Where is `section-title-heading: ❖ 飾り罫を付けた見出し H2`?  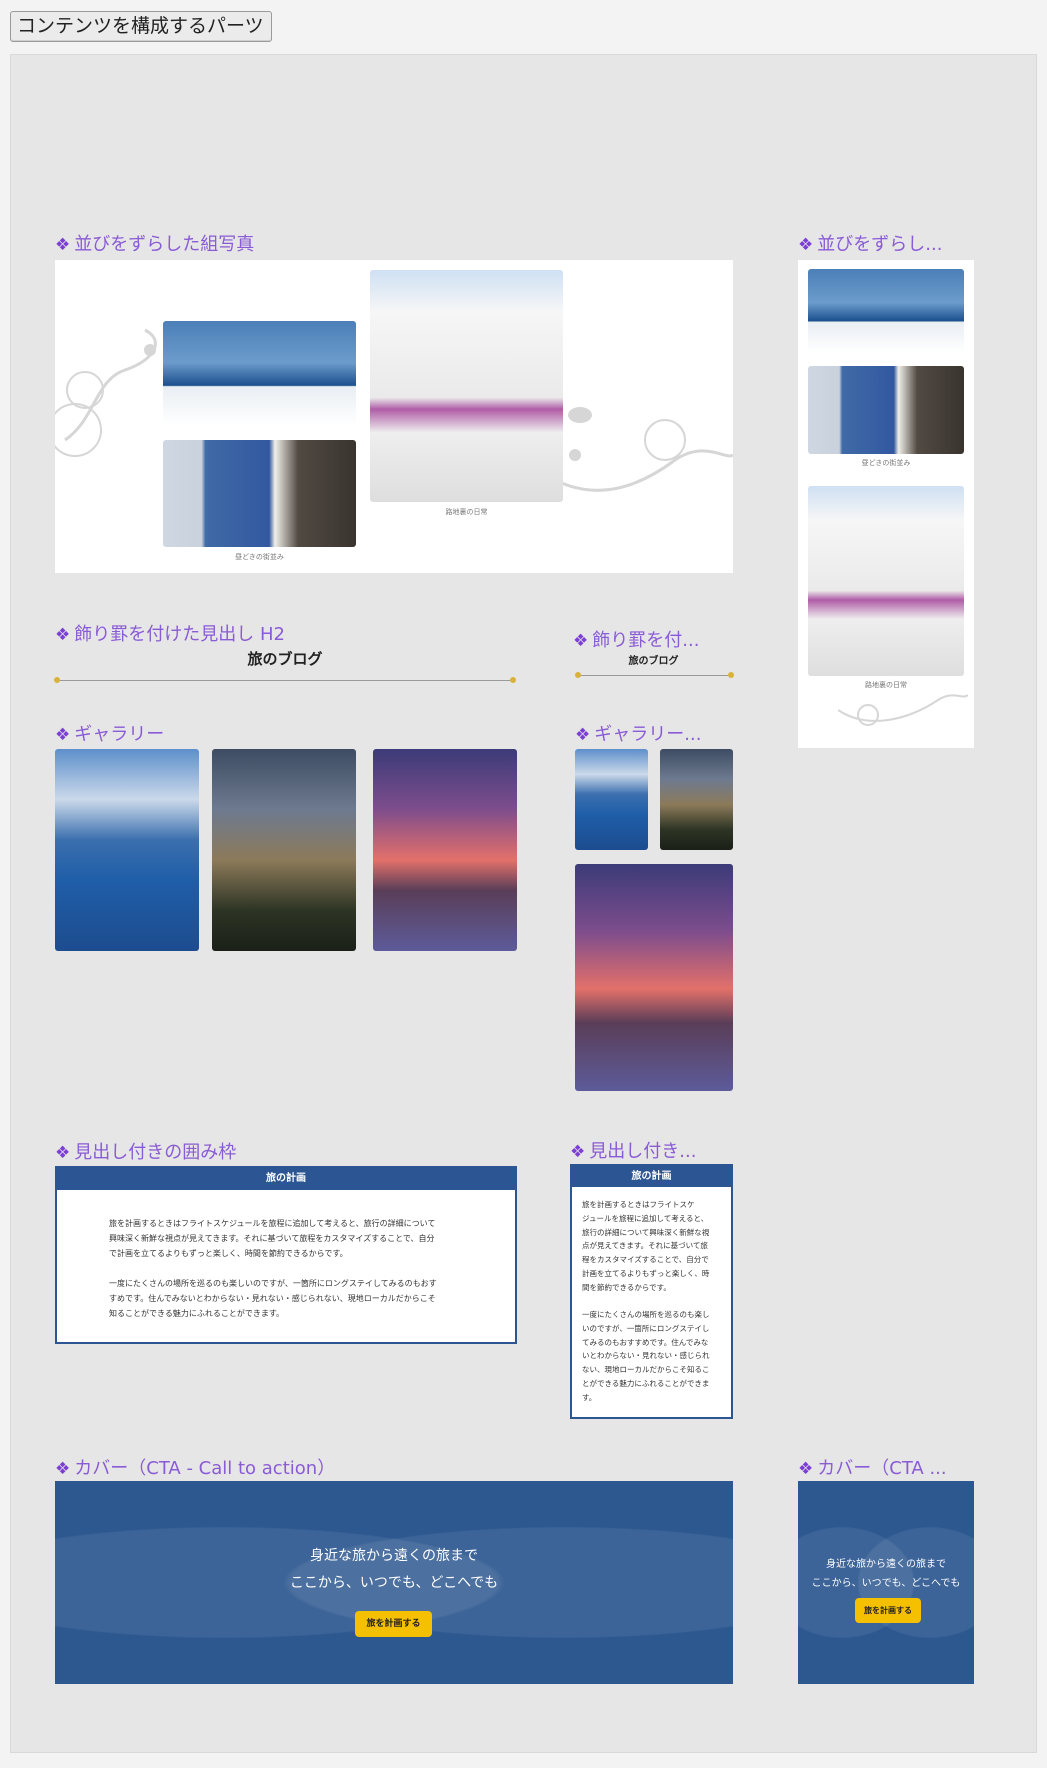
section-title-heading: ❖ 飾り罫を付けた見出し H2 is located at coordinates (170, 633).